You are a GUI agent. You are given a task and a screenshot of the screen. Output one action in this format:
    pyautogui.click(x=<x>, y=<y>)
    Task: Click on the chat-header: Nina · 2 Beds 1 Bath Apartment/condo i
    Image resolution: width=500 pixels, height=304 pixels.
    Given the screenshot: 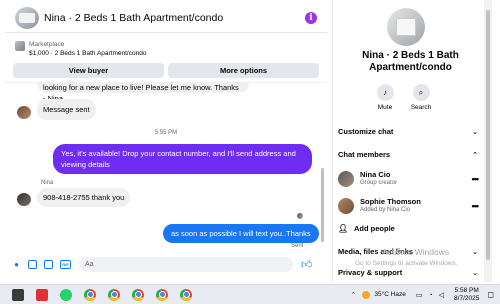 What is the action you would take?
    pyautogui.click(x=166, y=18)
    